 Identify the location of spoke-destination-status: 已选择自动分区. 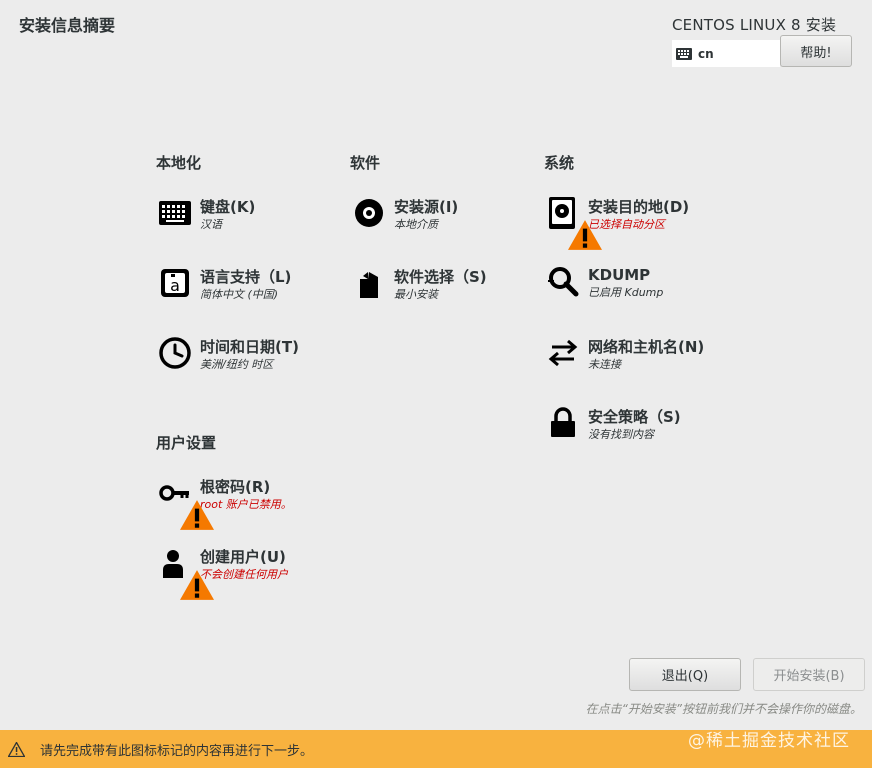
(626, 224).